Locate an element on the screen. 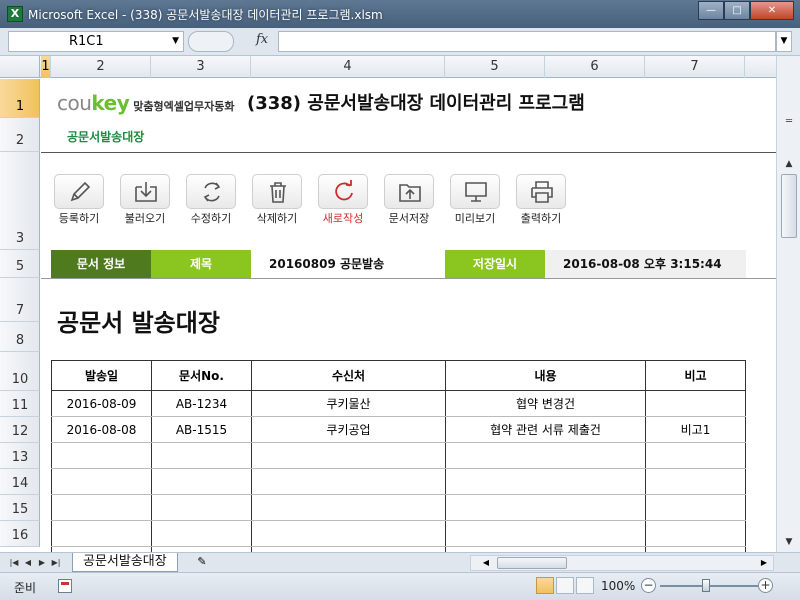 The height and width of the screenshot is (600, 800). expand-formula-bar-icon: ▼ is located at coordinates (784, 41).